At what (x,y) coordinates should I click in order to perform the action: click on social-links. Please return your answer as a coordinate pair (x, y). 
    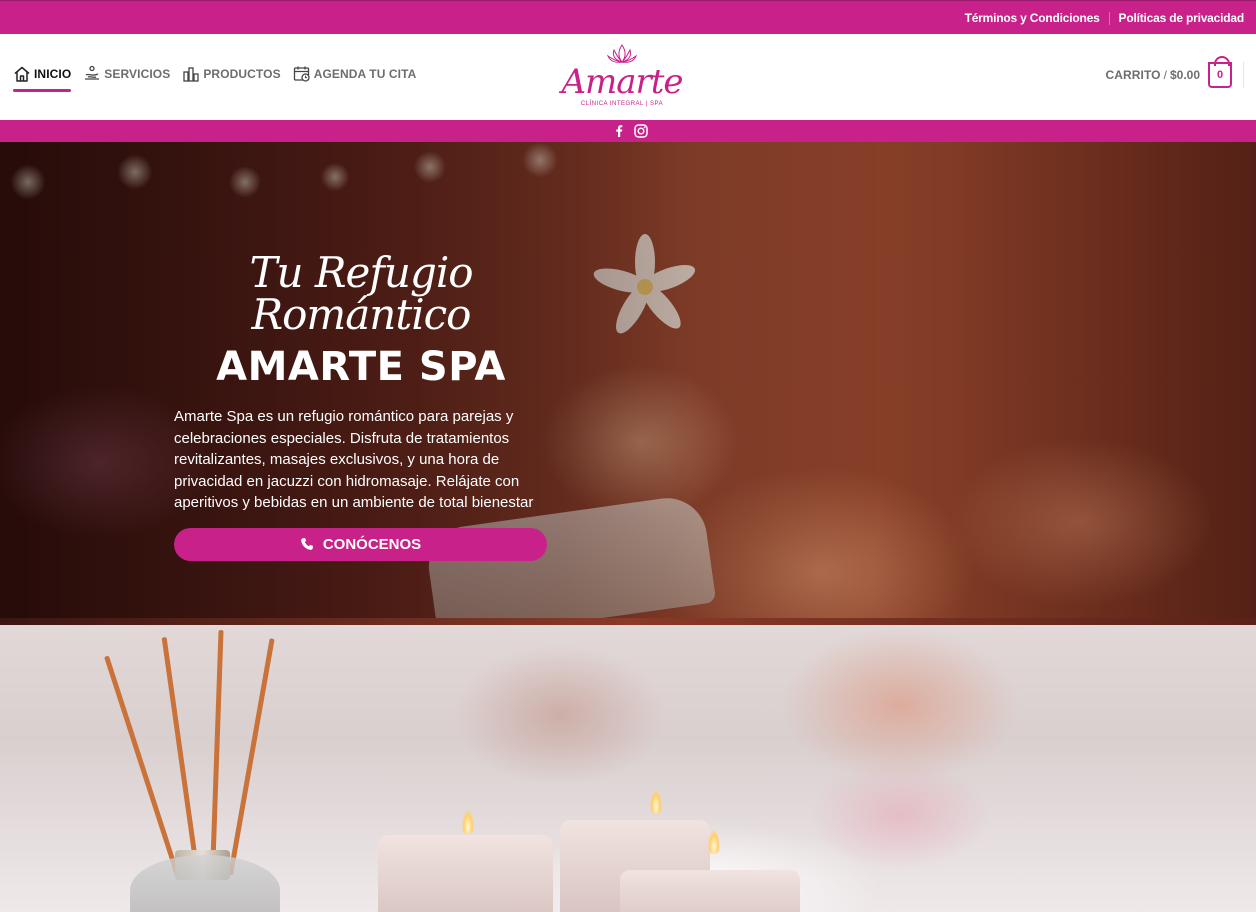
    Looking at the image, I should click on (630, 131).